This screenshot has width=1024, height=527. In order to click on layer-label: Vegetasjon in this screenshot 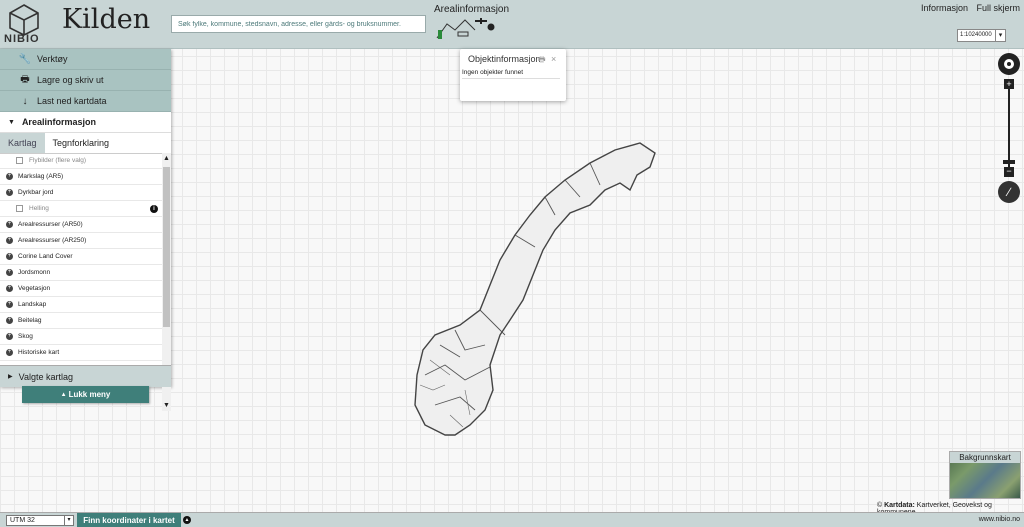, I will do `click(34, 288)`.